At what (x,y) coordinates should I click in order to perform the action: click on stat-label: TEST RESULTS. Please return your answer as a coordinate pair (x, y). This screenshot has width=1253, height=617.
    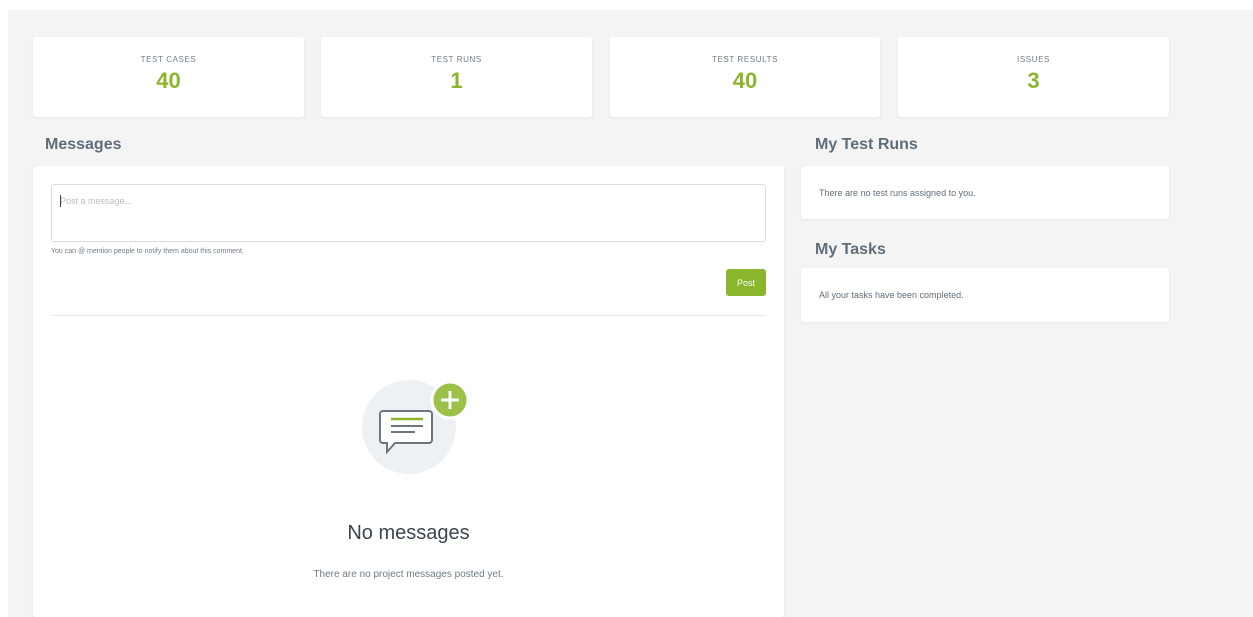
    Looking at the image, I should click on (745, 59).